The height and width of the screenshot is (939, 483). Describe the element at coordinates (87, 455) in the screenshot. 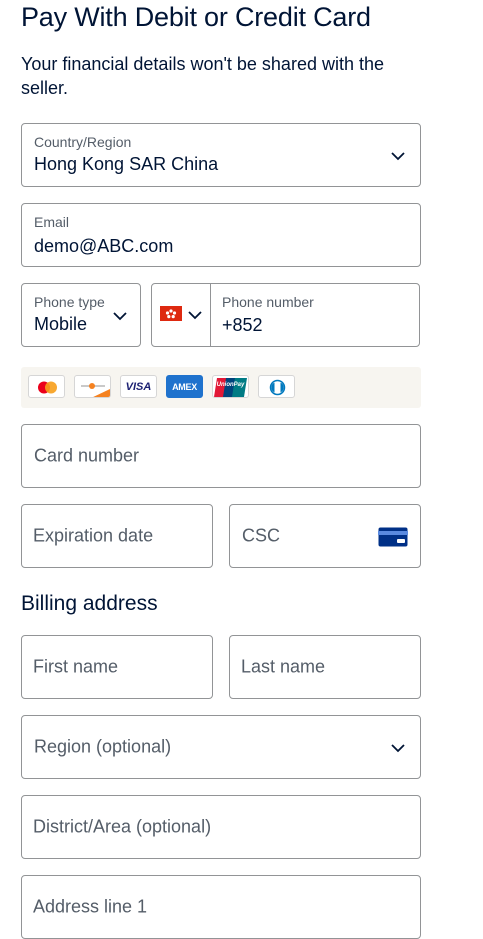

I see `card-number-placeholder: Card number` at that location.